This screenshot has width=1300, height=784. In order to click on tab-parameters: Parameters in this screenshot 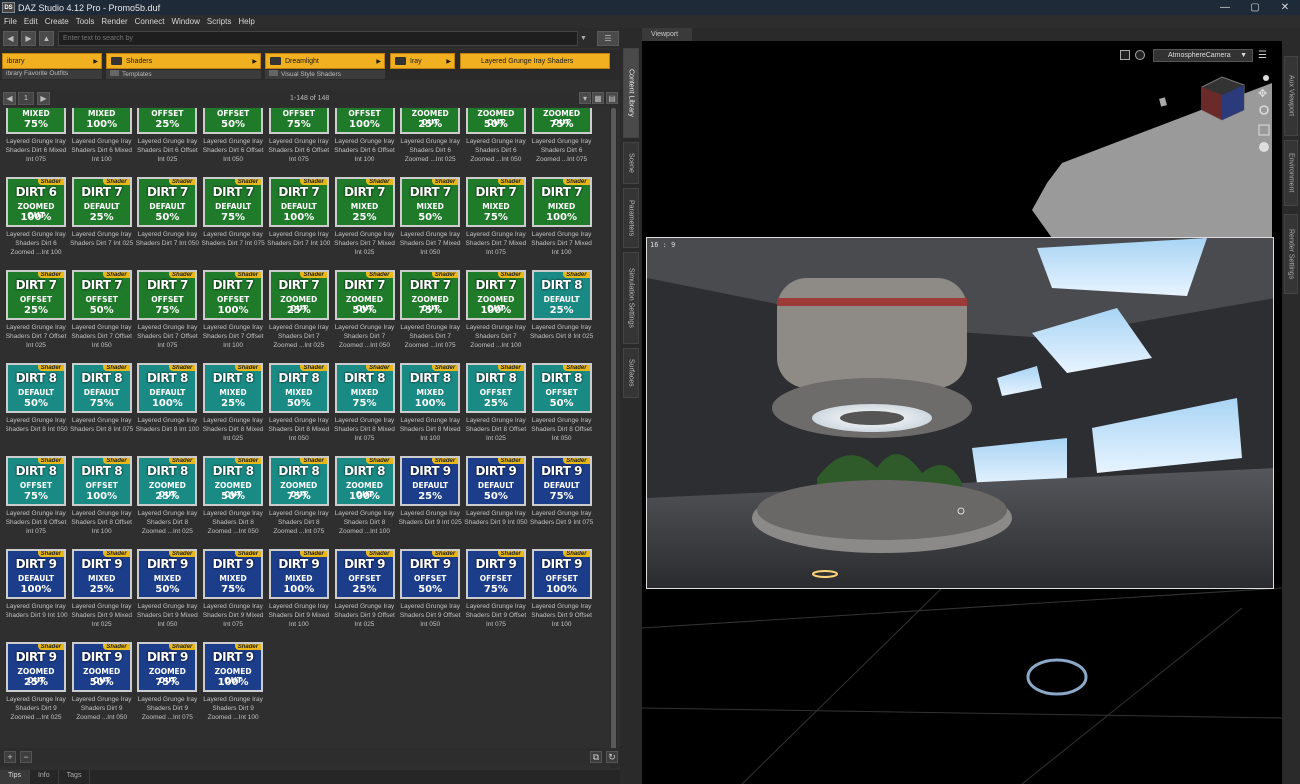, I will do `click(631, 218)`.